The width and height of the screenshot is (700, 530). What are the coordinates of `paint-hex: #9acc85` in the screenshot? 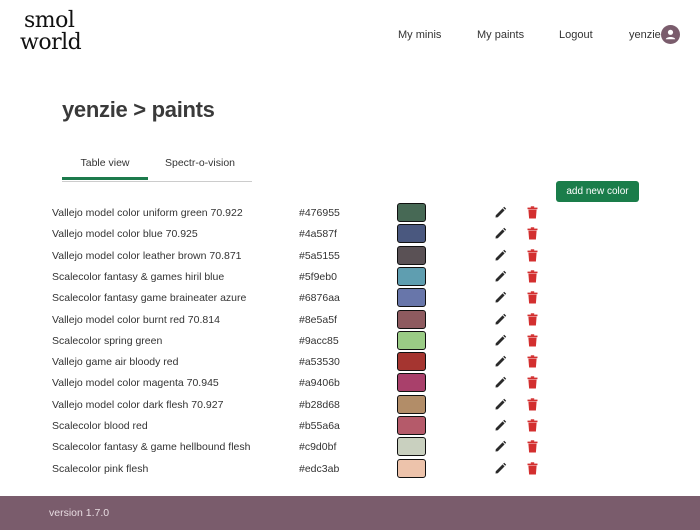 It's located at (319, 340).